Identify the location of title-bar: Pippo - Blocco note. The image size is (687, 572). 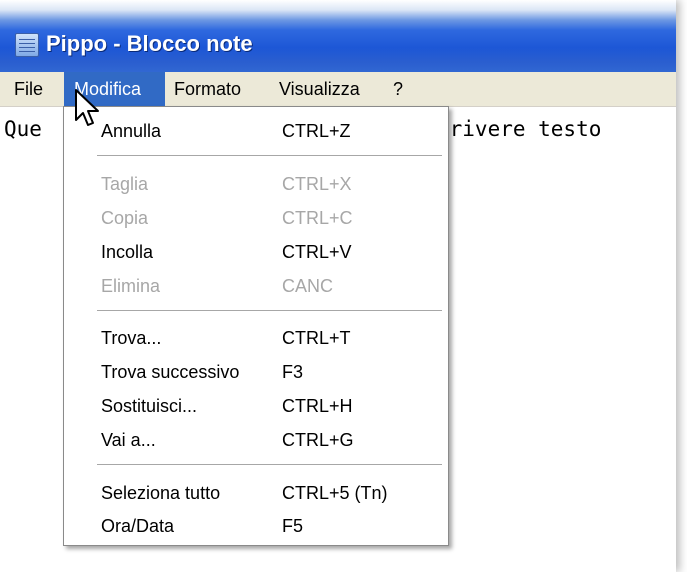
(338, 36).